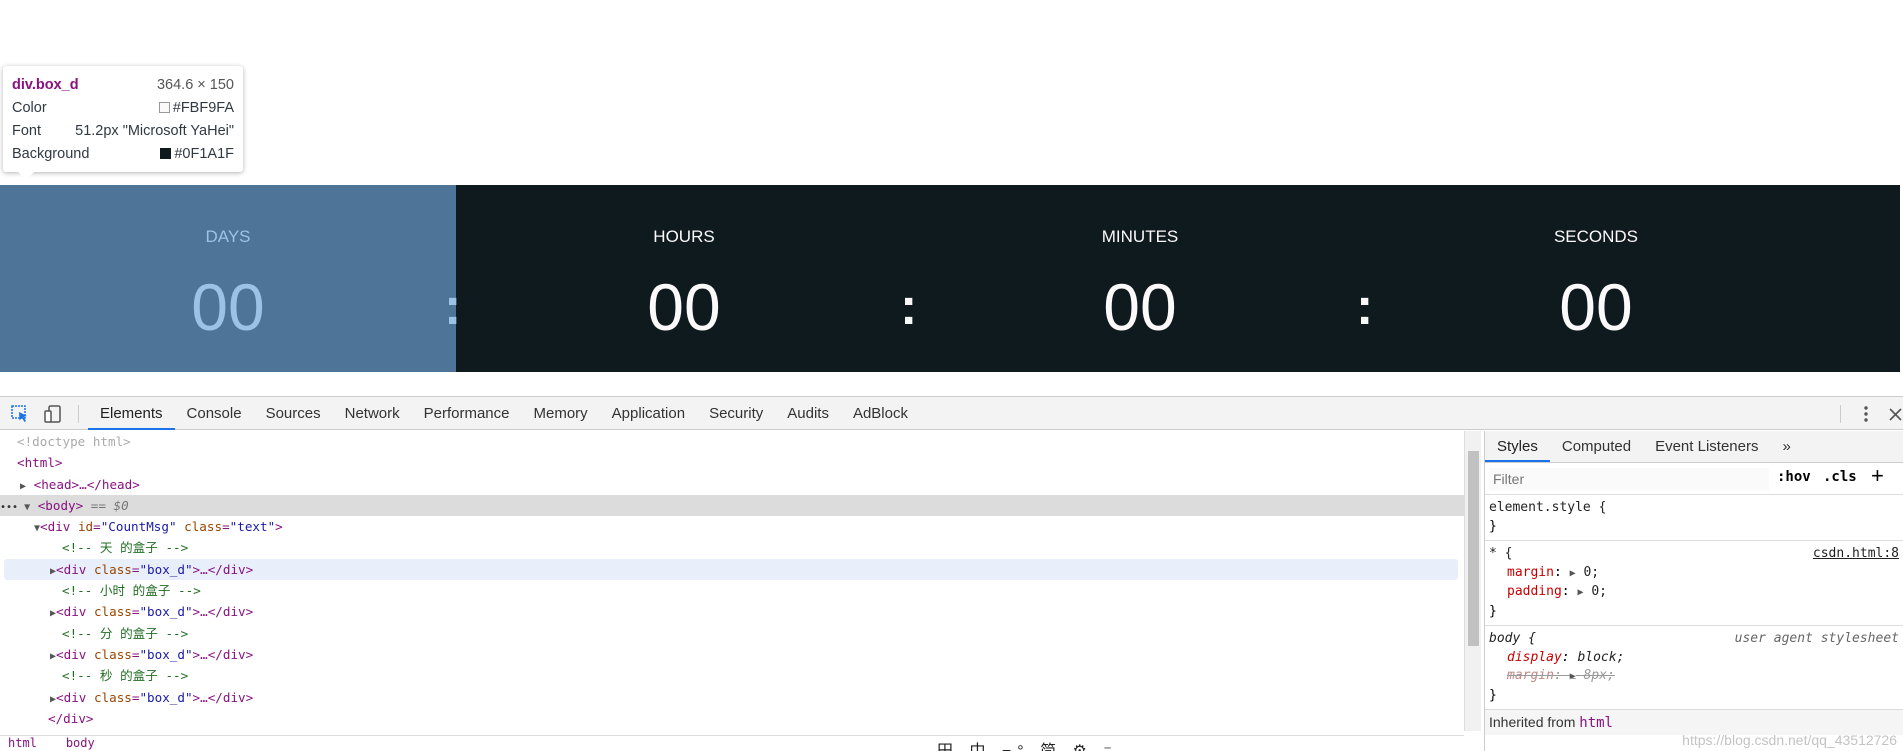 The image size is (1903, 751). What do you see at coordinates (732, 654) in the screenshot?
I see `dom-box-d-minutes: ▶<div class="box_d">…</div>` at bounding box center [732, 654].